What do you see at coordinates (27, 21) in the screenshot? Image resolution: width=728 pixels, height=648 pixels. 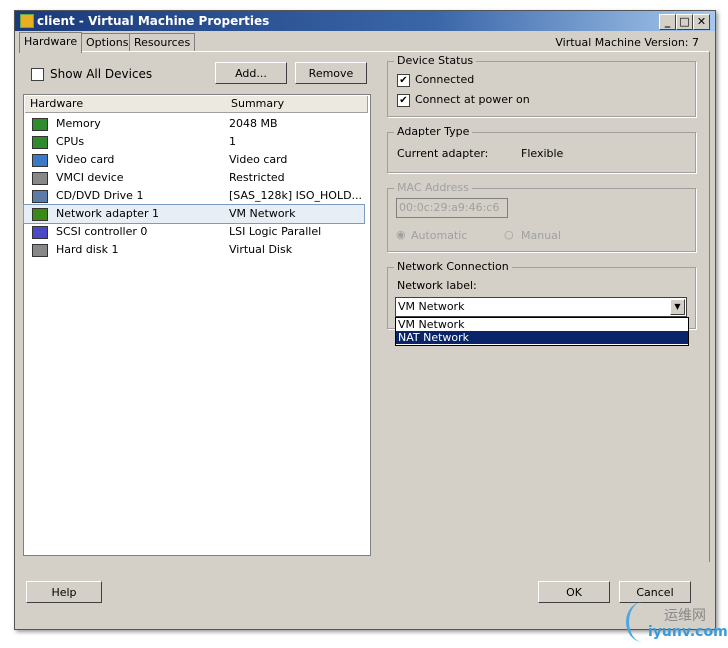 I see `vm-icon` at bounding box center [27, 21].